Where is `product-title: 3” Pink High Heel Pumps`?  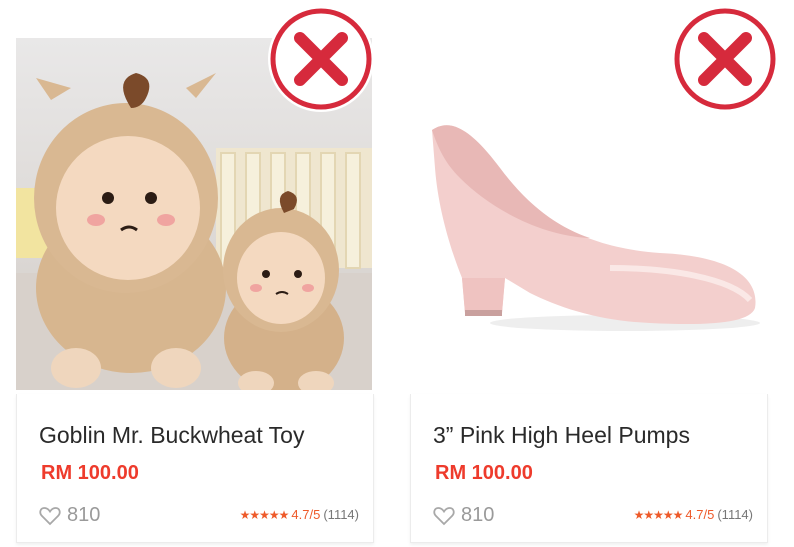 product-title: 3” Pink High Heel Pumps is located at coordinates (561, 435).